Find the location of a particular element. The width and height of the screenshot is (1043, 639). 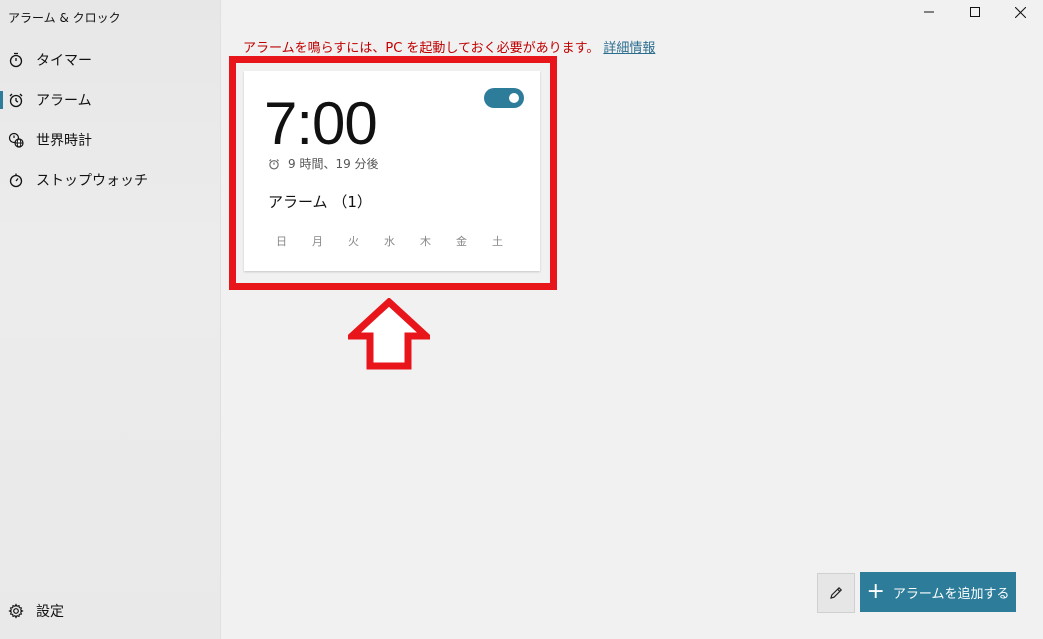

close-button is located at coordinates (1020, 12).